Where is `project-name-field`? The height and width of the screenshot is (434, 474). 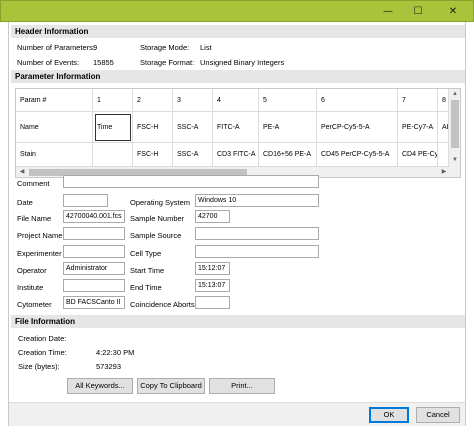 project-name-field is located at coordinates (94, 233).